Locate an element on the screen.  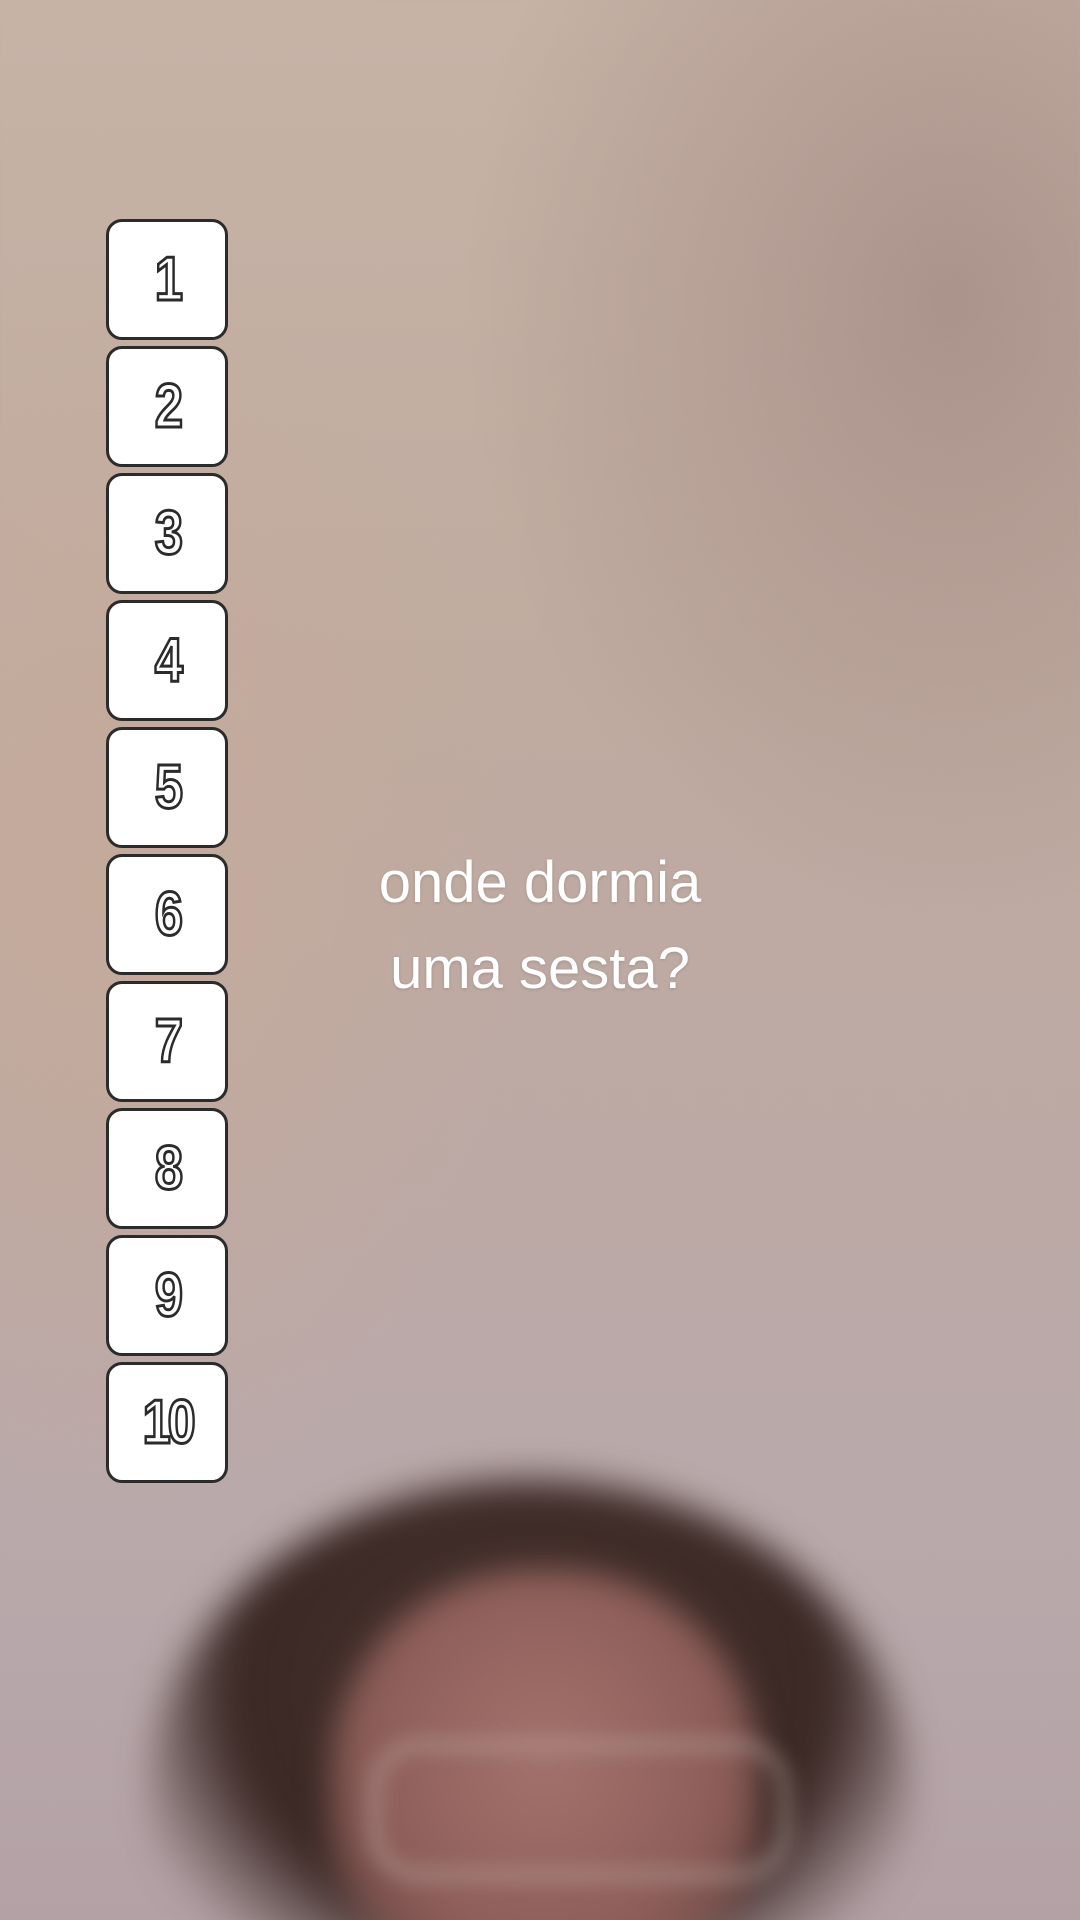
ranking-item-9: 9 is located at coordinates (167, 1295).